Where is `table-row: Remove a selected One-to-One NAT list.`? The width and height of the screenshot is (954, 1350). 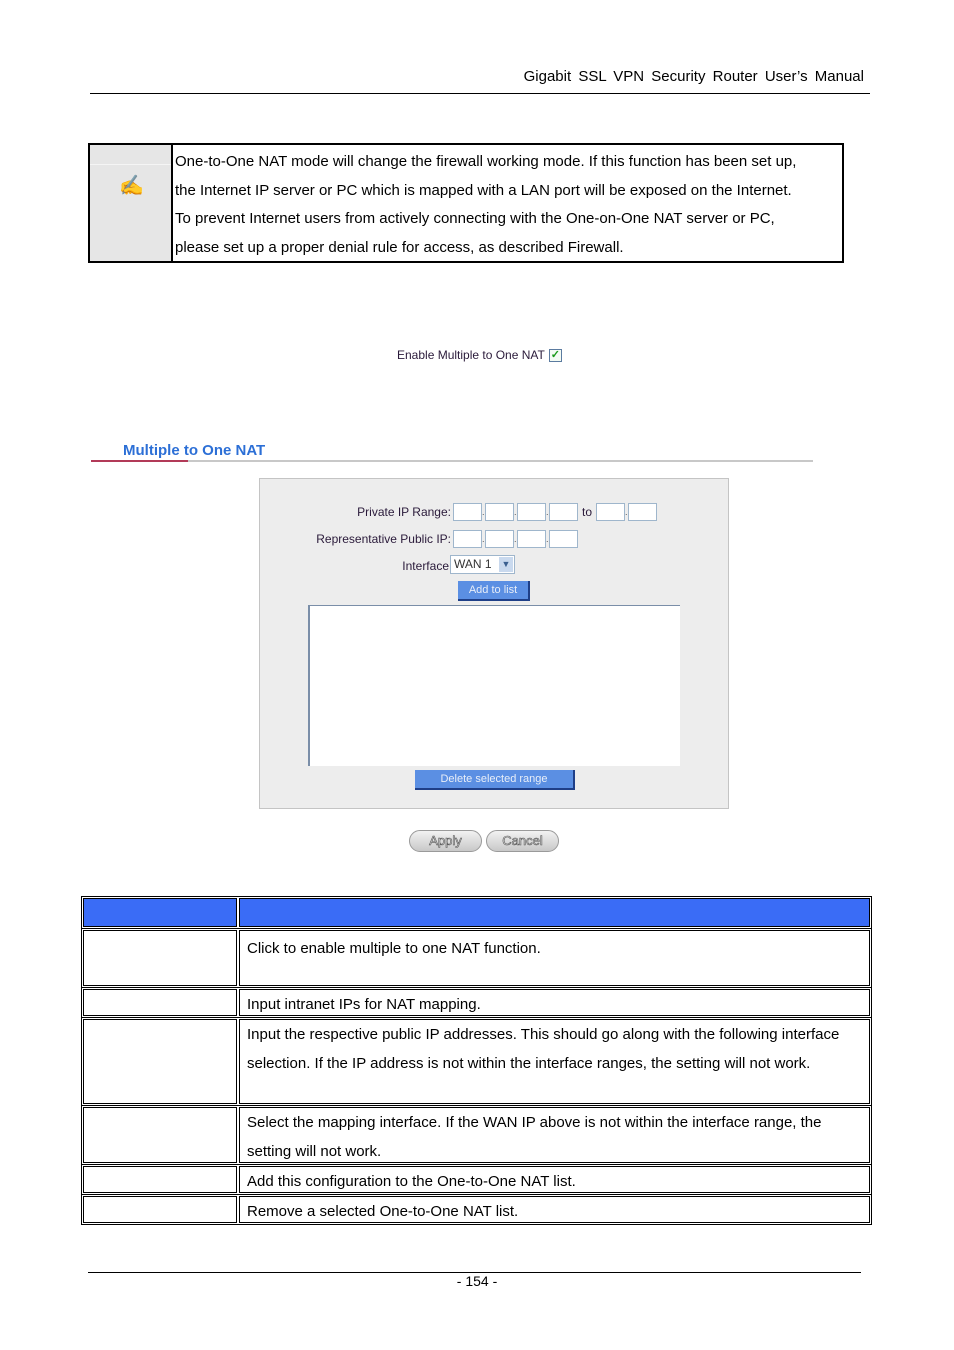 table-row: Remove a selected One-to-One NAT list. is located at coordinates (476, 1209).